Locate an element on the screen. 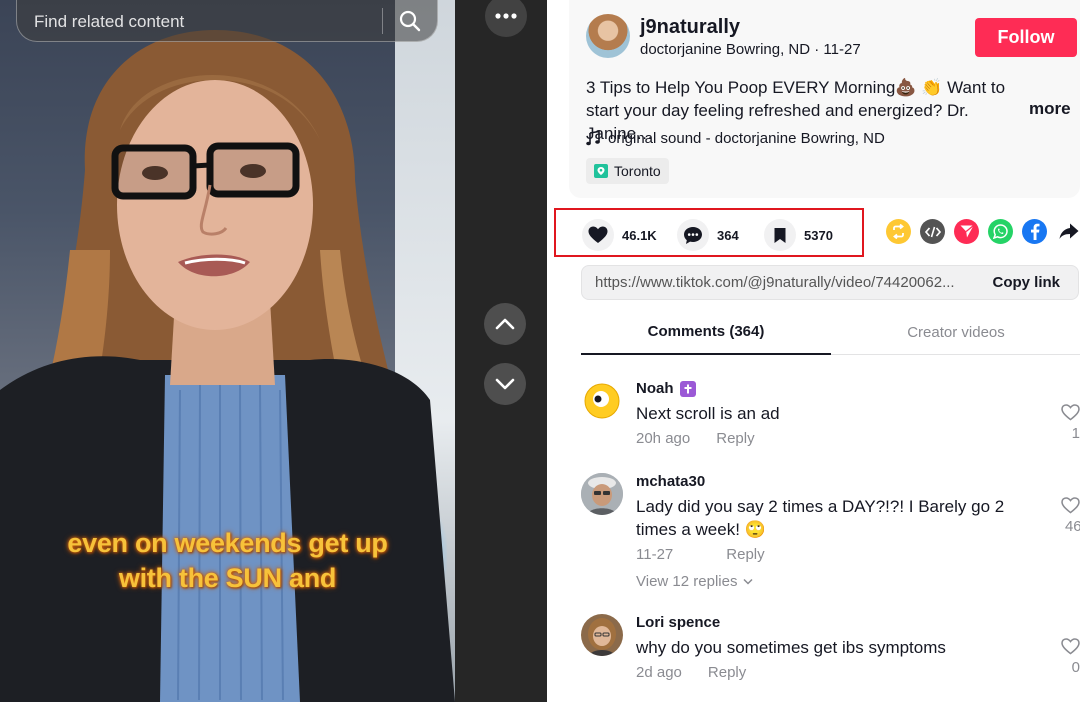  next-video-button is located at coordinates (505, 384).